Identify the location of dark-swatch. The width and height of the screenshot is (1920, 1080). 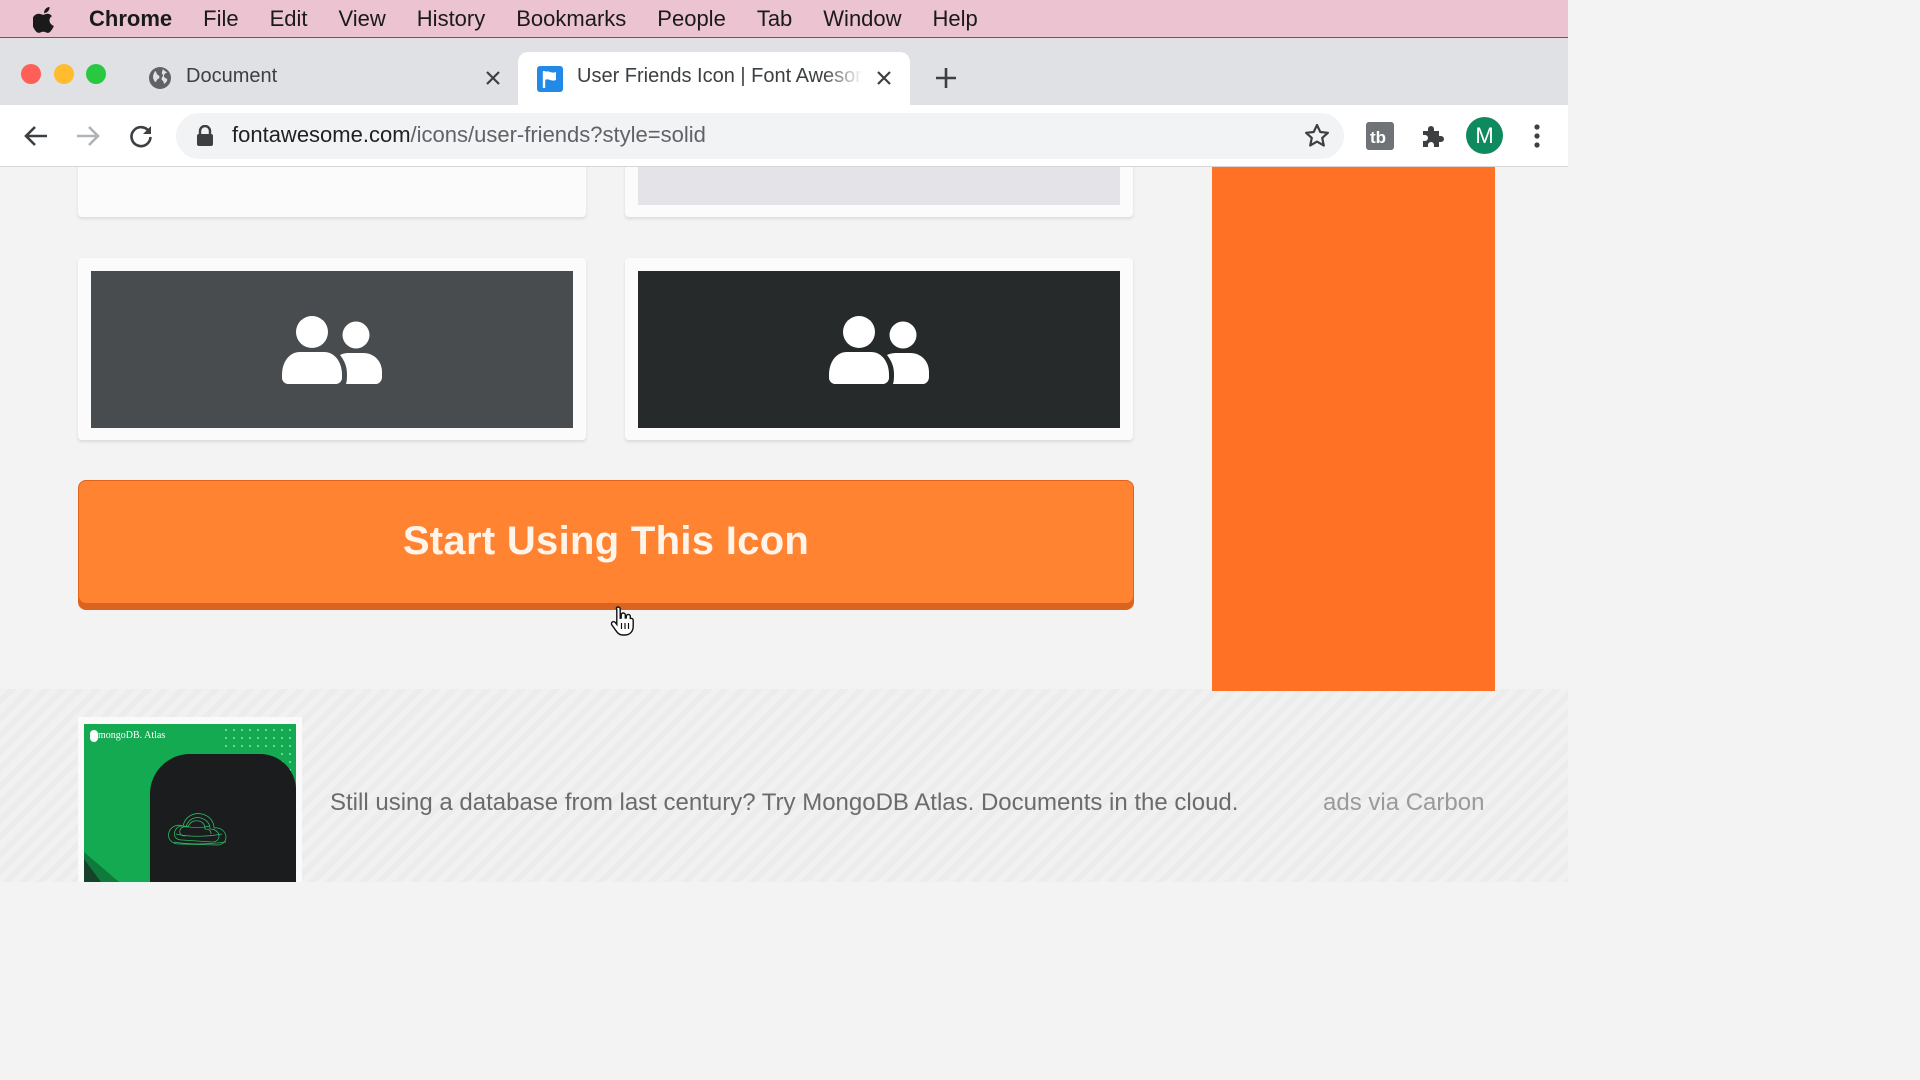
(879, 349).